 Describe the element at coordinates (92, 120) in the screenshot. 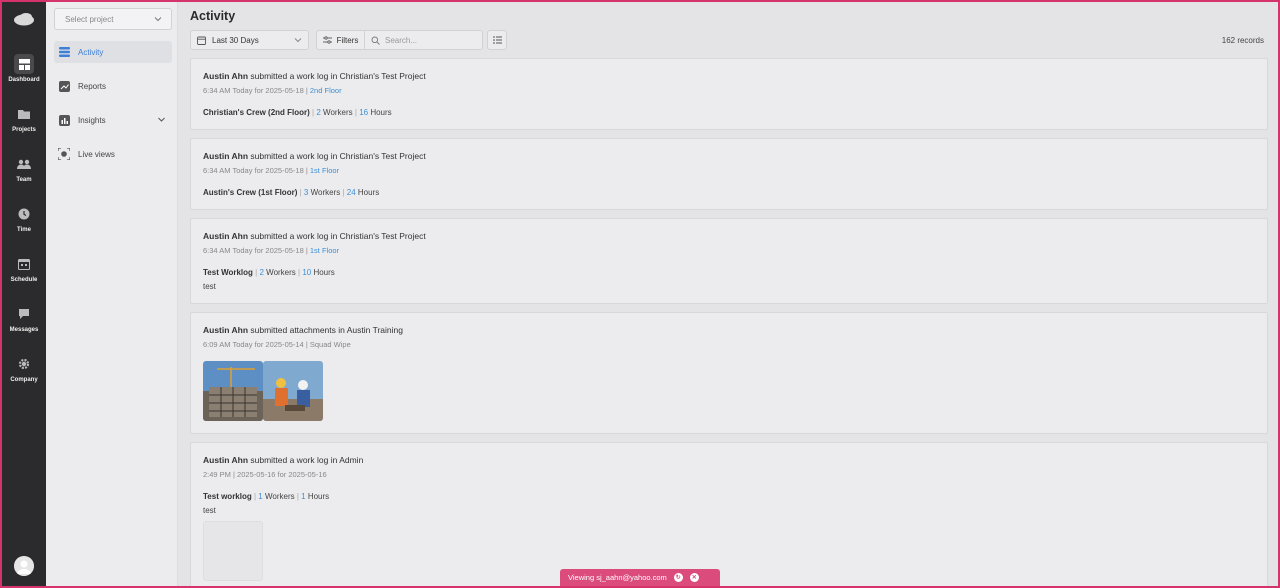

I see `sidebar-item-label: Insights` at that location.